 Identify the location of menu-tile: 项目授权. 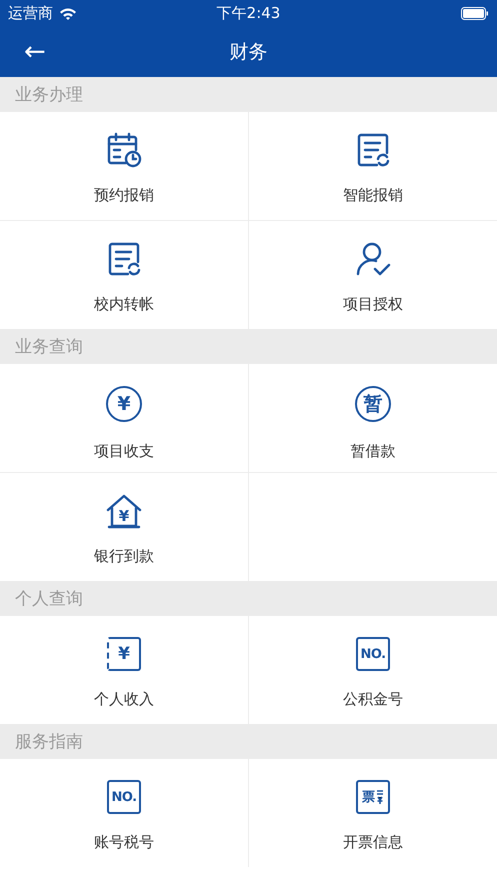
(373, 275).